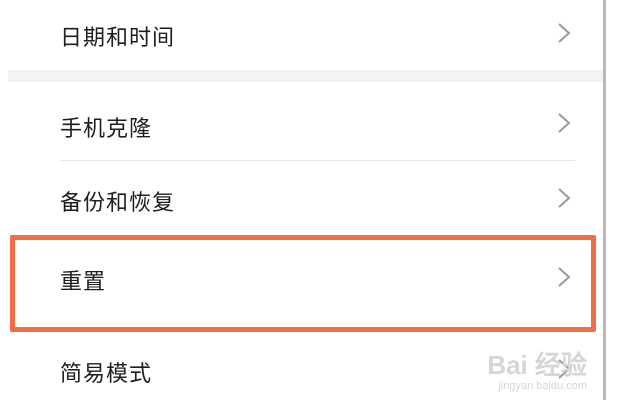 The height and width of the screenshot is (400, 617). What do you see at coordinates (542, 386) in the screenshot?
I see `watermark-url: jingyan.baidu.com` at bounding box center [542, 386].